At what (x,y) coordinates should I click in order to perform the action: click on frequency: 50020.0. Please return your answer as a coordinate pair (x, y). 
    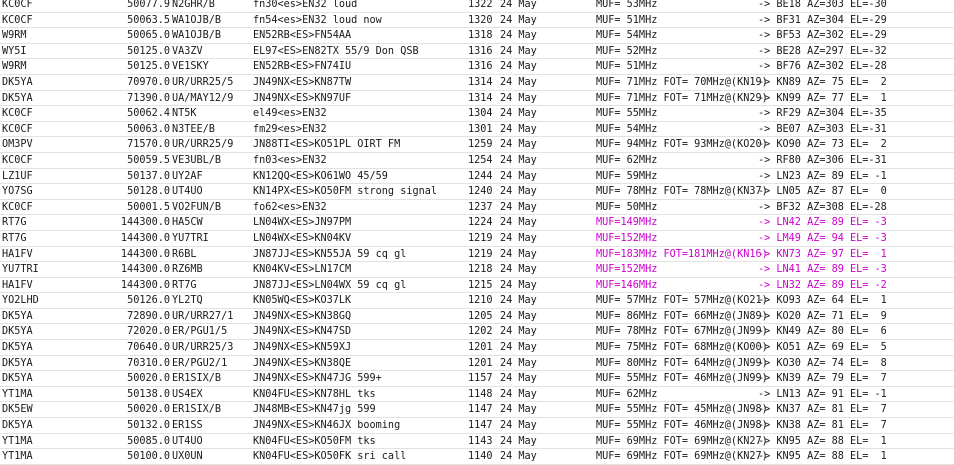
    Looking at the image, I should click on (148, 410).